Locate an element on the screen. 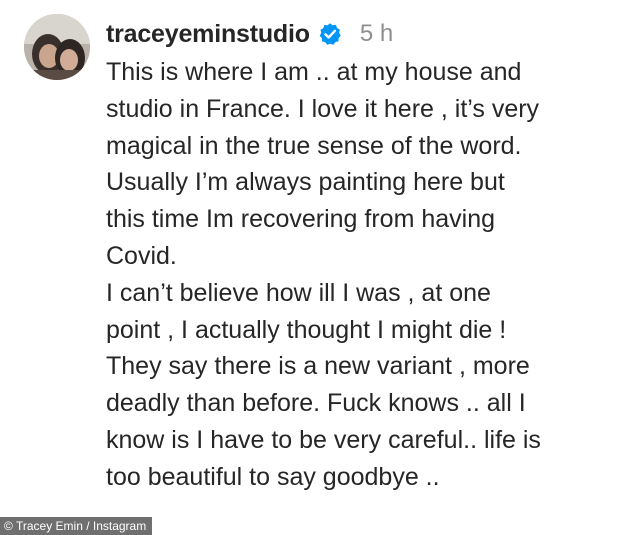  caption-line: too beautiful to say goodbye .. is located at coordinates (273, 476).